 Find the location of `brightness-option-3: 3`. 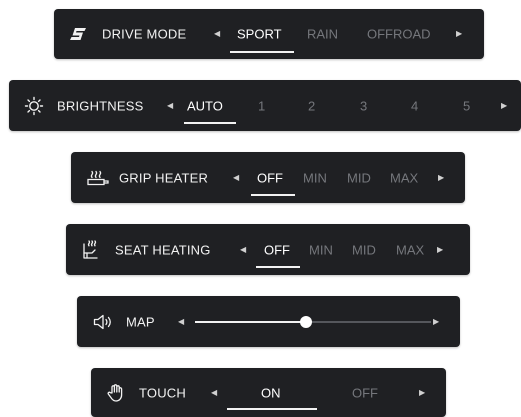

brightness-option-3: 3 is located at coordinates (363, 105).